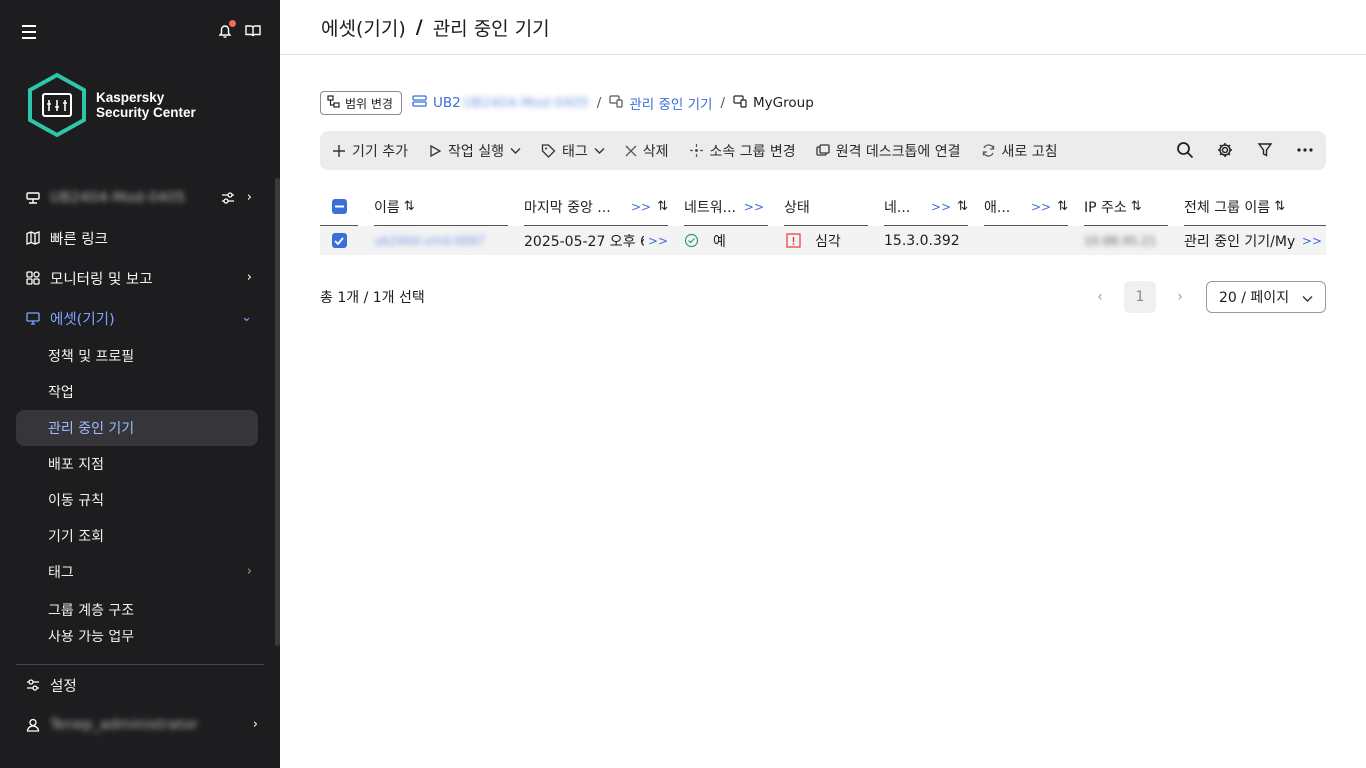 The image size is (1366, 768). Describe the element at coordinates (137, 238) in the screenshot. I see `sidebar-item-quick-links: 빠른 링크` at that location.